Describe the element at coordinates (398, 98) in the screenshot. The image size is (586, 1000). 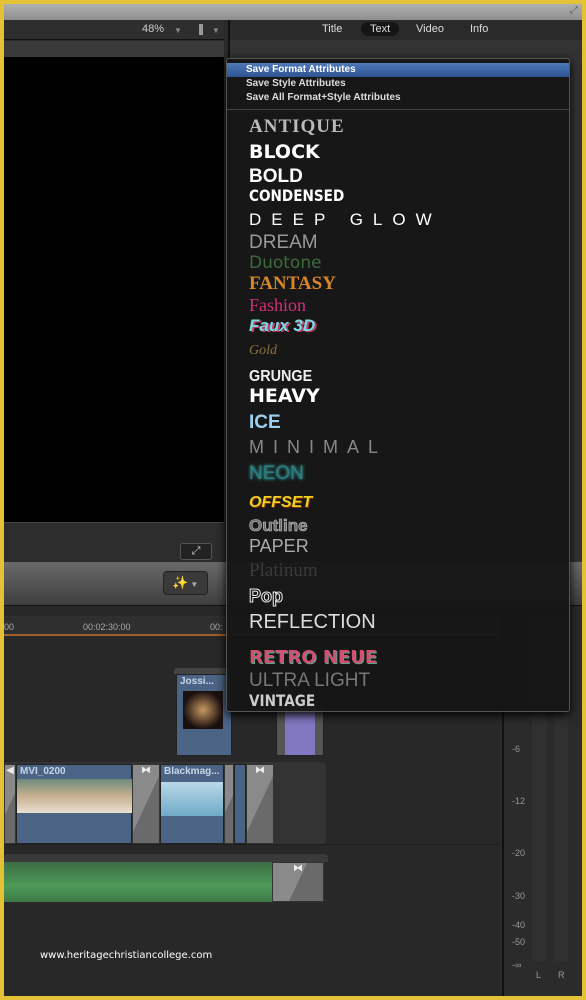
I see `menu-item-save-all: Save All Format+Style Attributes` at that location.